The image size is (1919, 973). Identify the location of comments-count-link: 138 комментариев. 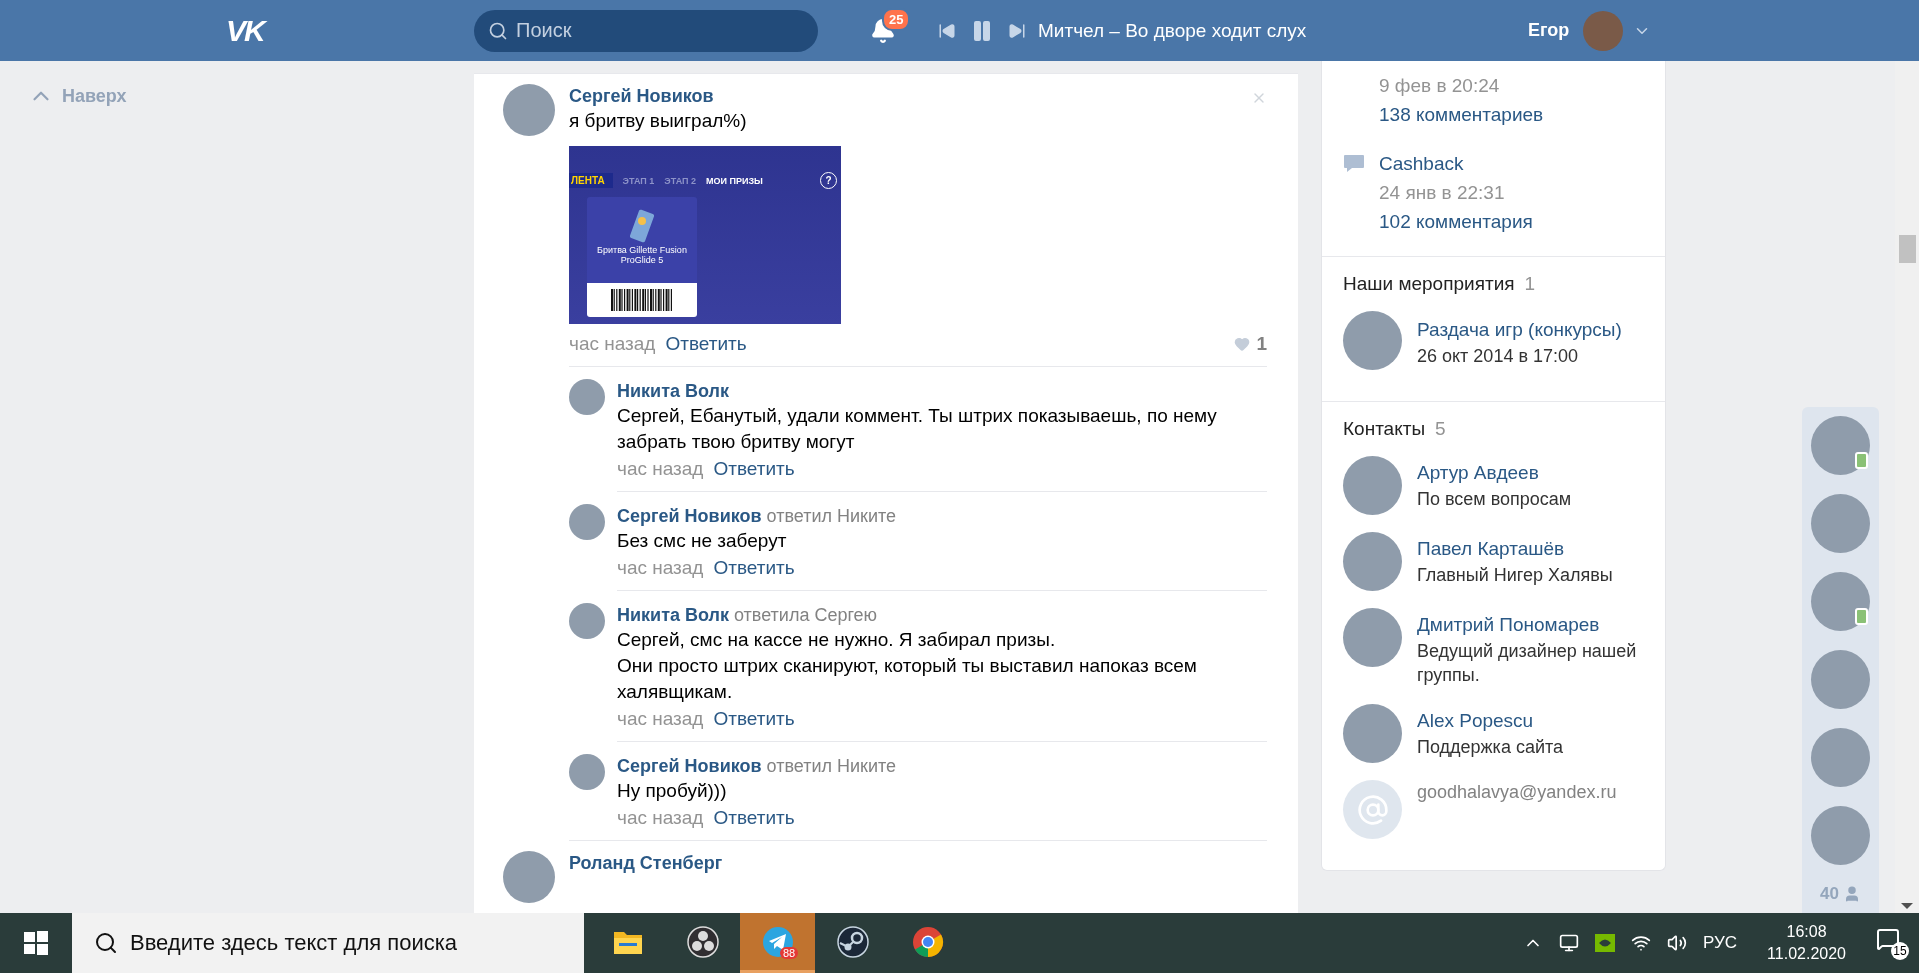
(1461, 114).